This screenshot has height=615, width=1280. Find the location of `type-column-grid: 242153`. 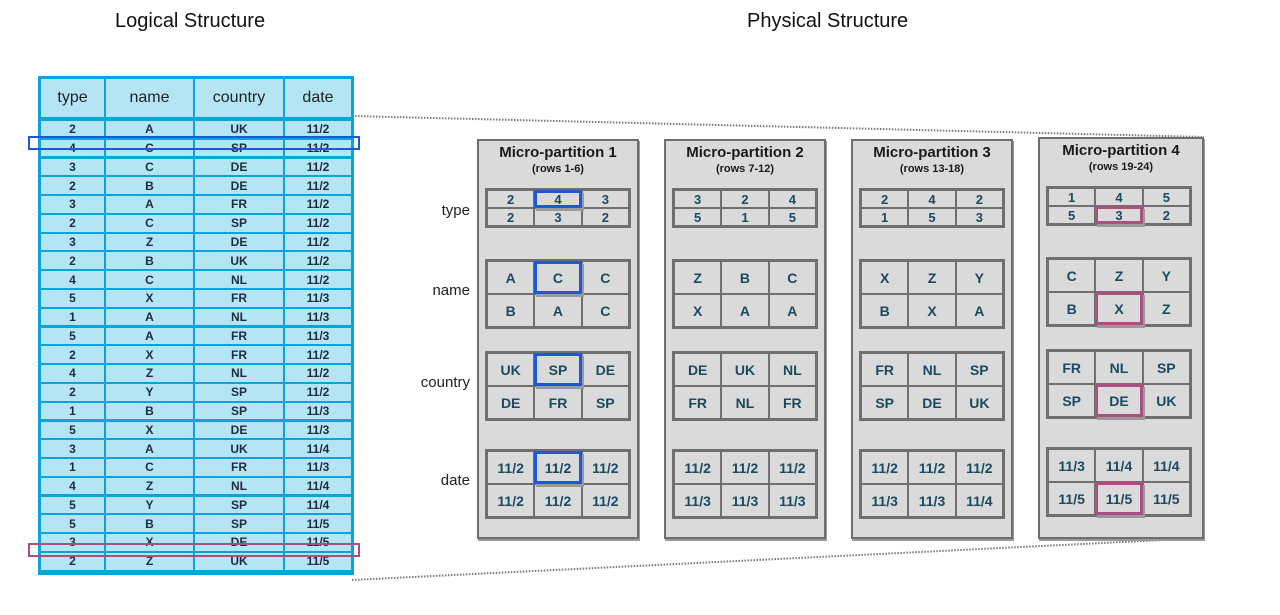

type-column-grid: 242153 is located at coordinates (932, 208).